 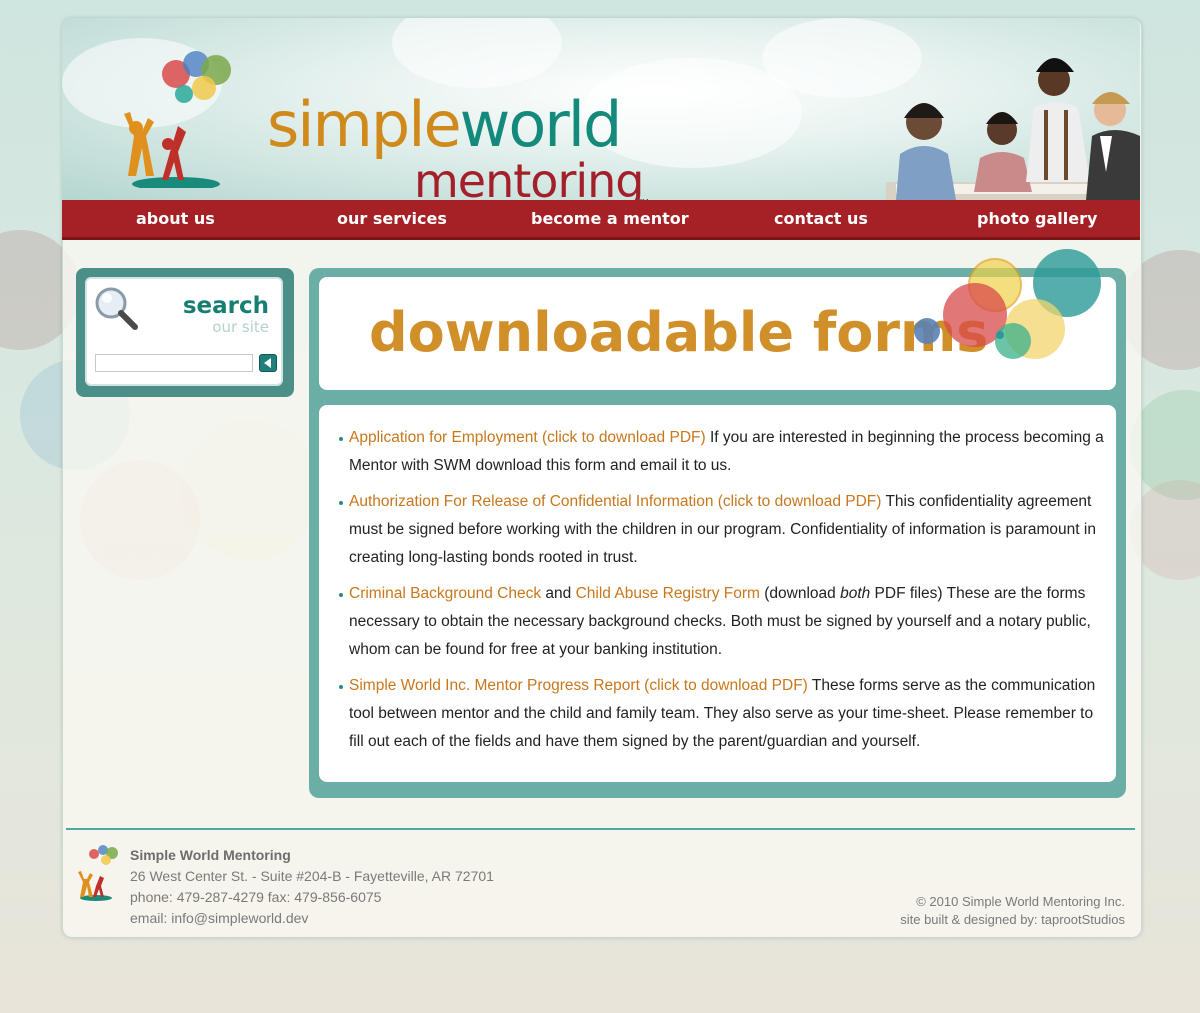 What do you see at coordinates (529, 177) in the screenshot?
I see `logo-text-mentoring: mentoring` at bounding box center [529, 177].